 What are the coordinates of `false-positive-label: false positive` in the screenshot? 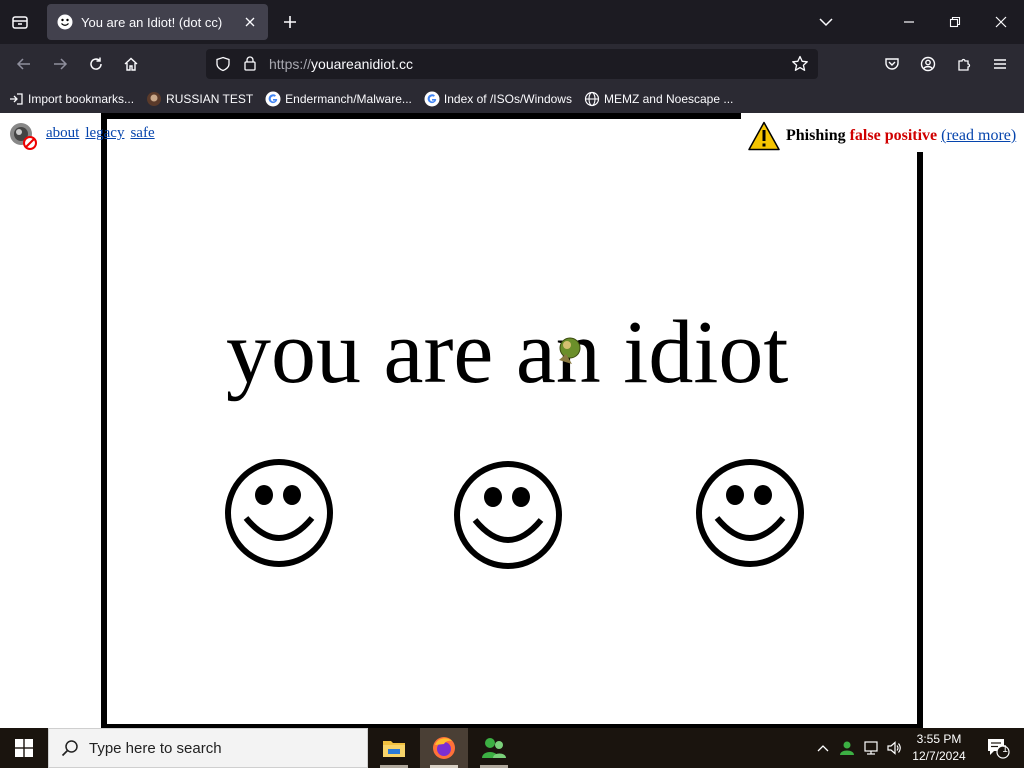 It's located at (893, 135).